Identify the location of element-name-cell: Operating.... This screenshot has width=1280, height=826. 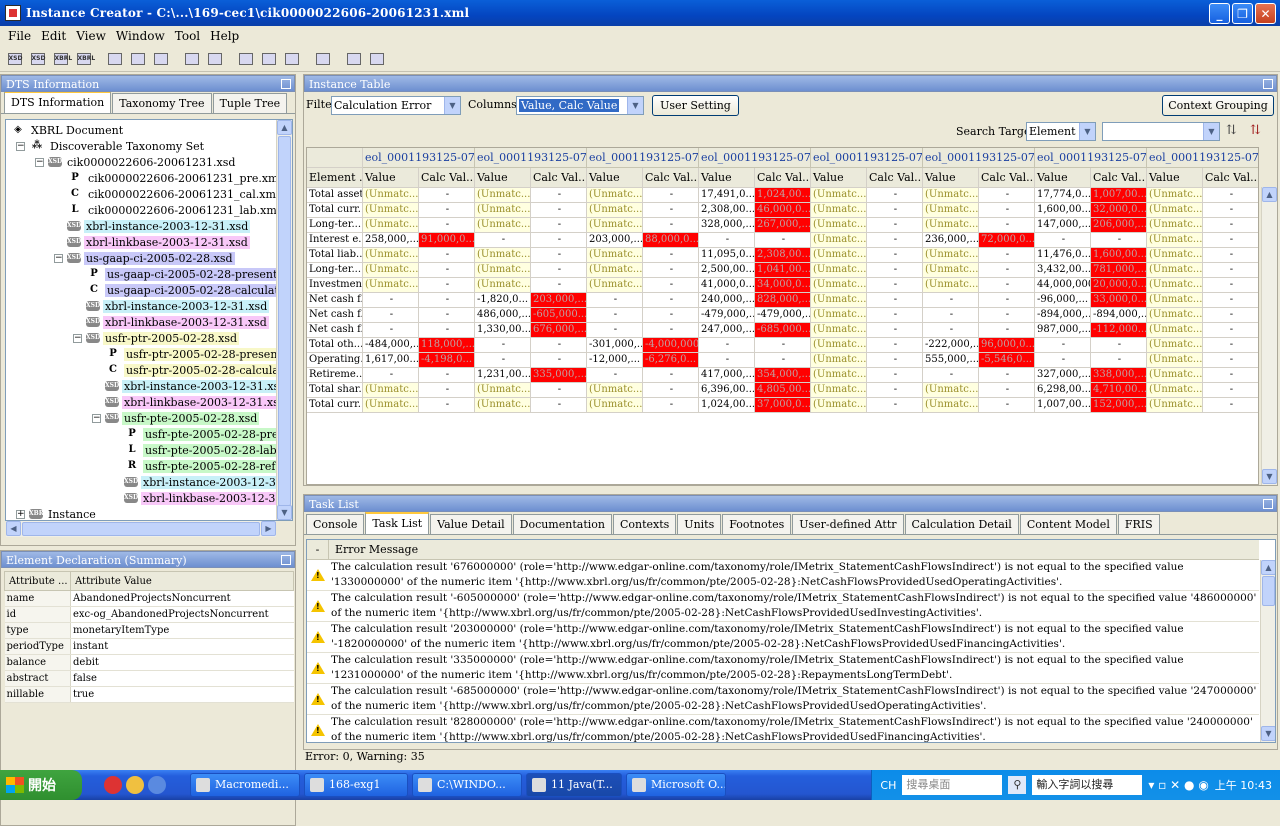
(335, 360).